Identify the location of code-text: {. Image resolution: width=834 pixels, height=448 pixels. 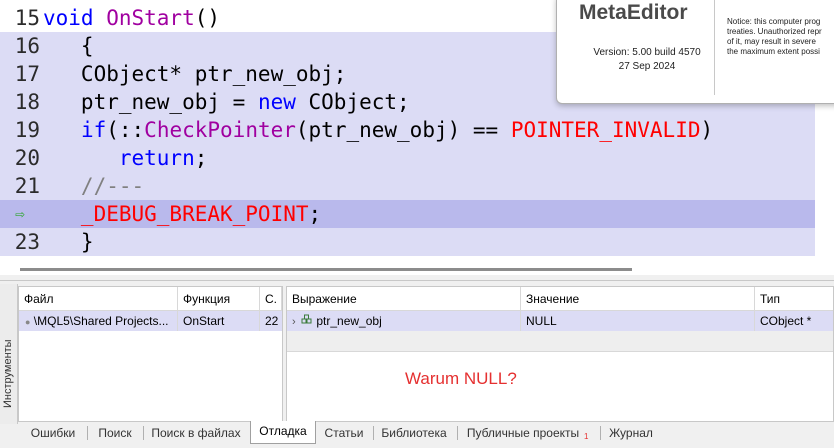
(68, 46).